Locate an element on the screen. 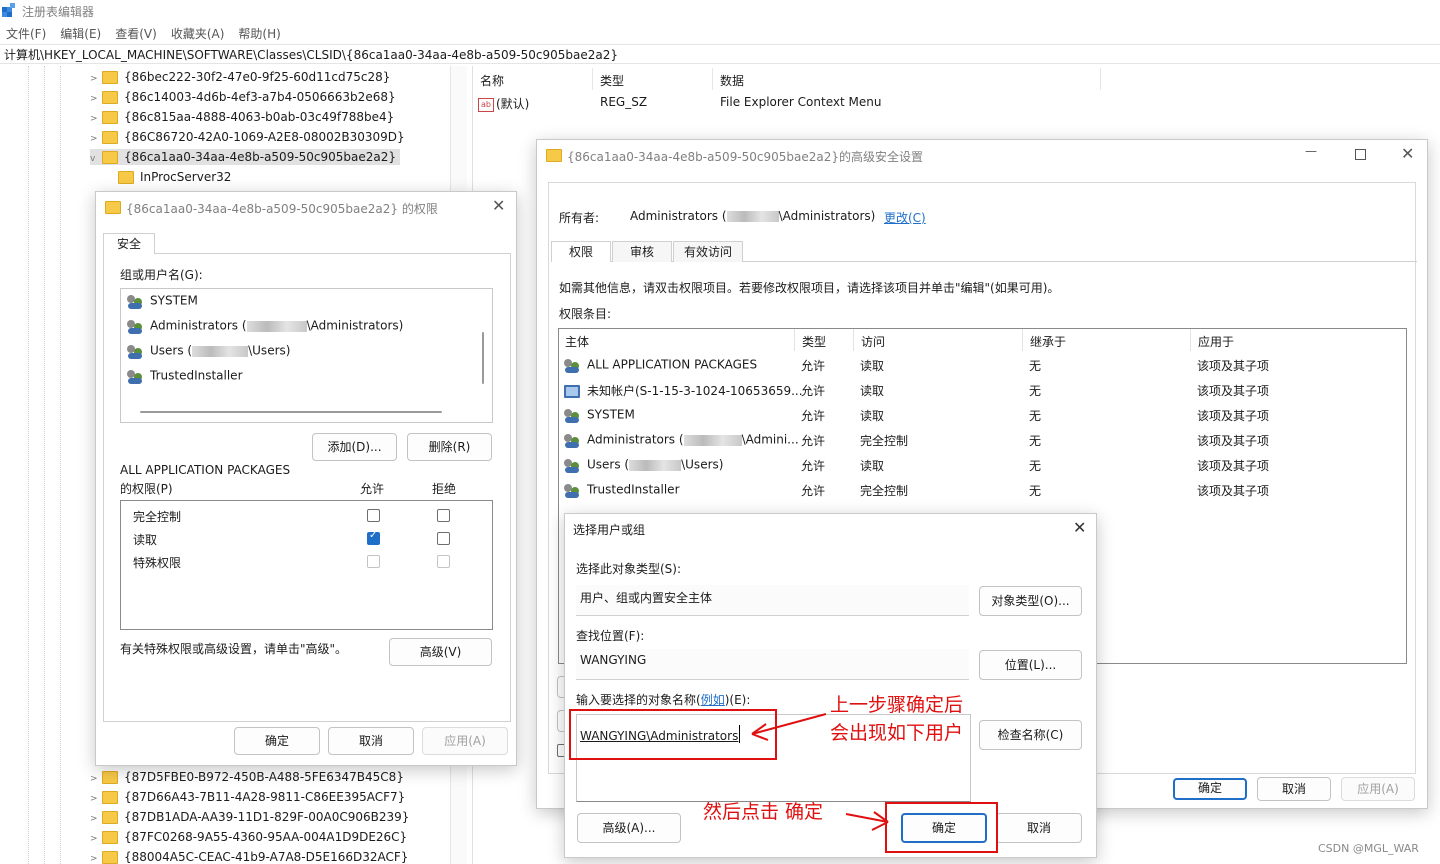 The image size is (1440, 864). watermark: CSDN @MGL_WAR is located at coordinates (1368, 848).